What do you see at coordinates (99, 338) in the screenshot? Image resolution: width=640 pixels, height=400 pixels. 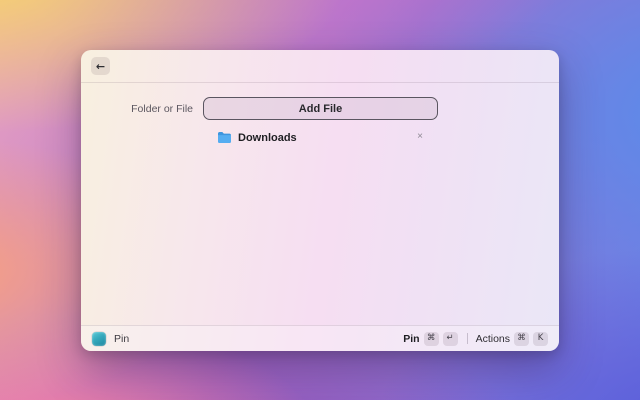 I see `pin-app-icon` at bounding box center [99, 338].